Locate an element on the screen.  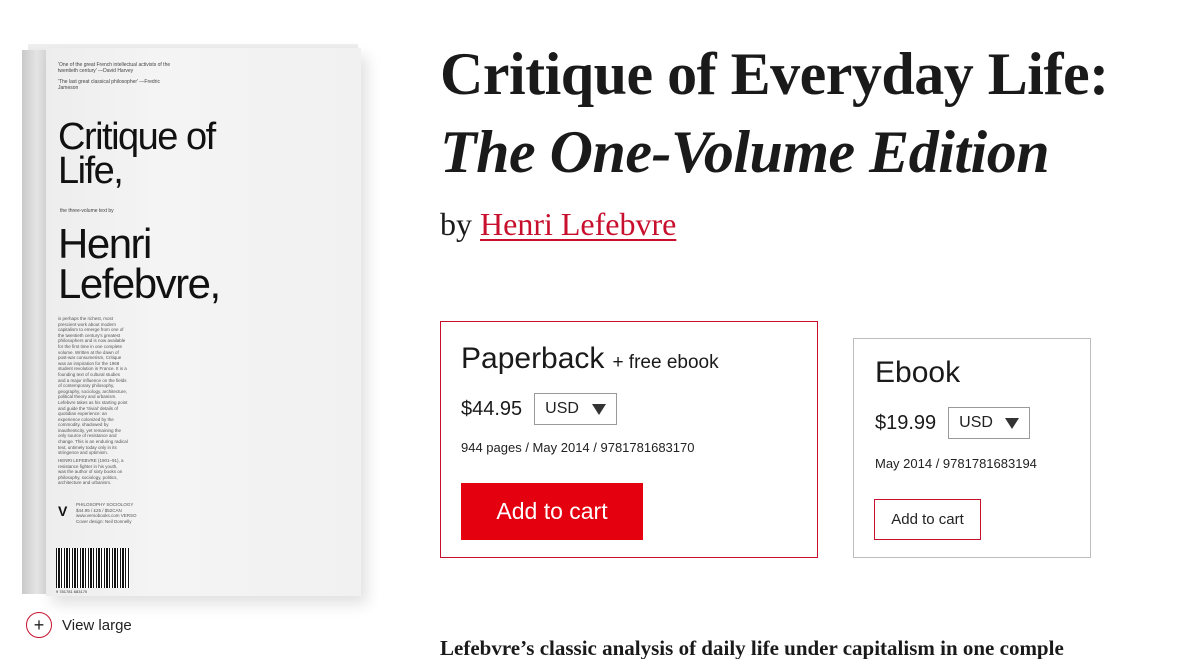
view-large-button: + View large is located at coordinates (79, 625).